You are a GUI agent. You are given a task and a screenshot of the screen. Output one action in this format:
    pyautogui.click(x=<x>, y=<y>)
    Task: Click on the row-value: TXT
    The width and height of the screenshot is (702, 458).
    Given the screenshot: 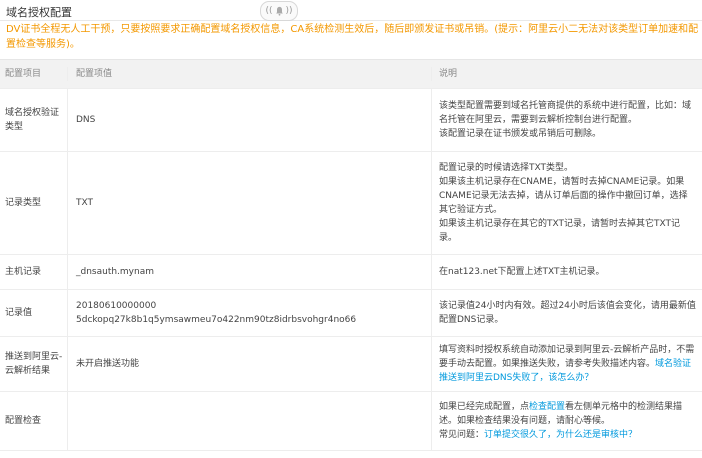 What is the action you would take?
    pyautogui.click(x=250, y=203)
    